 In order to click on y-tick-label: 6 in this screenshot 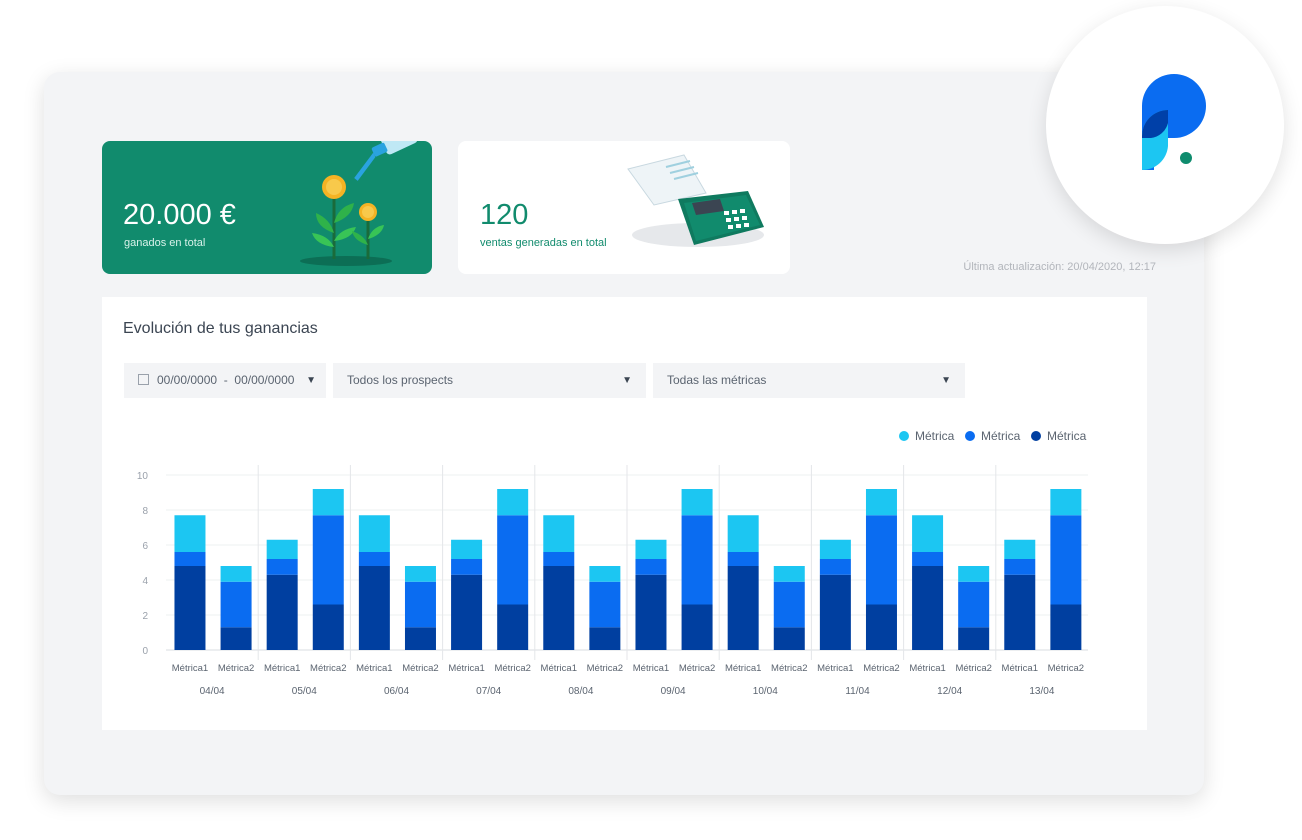, I will do `click(145, 546)`.